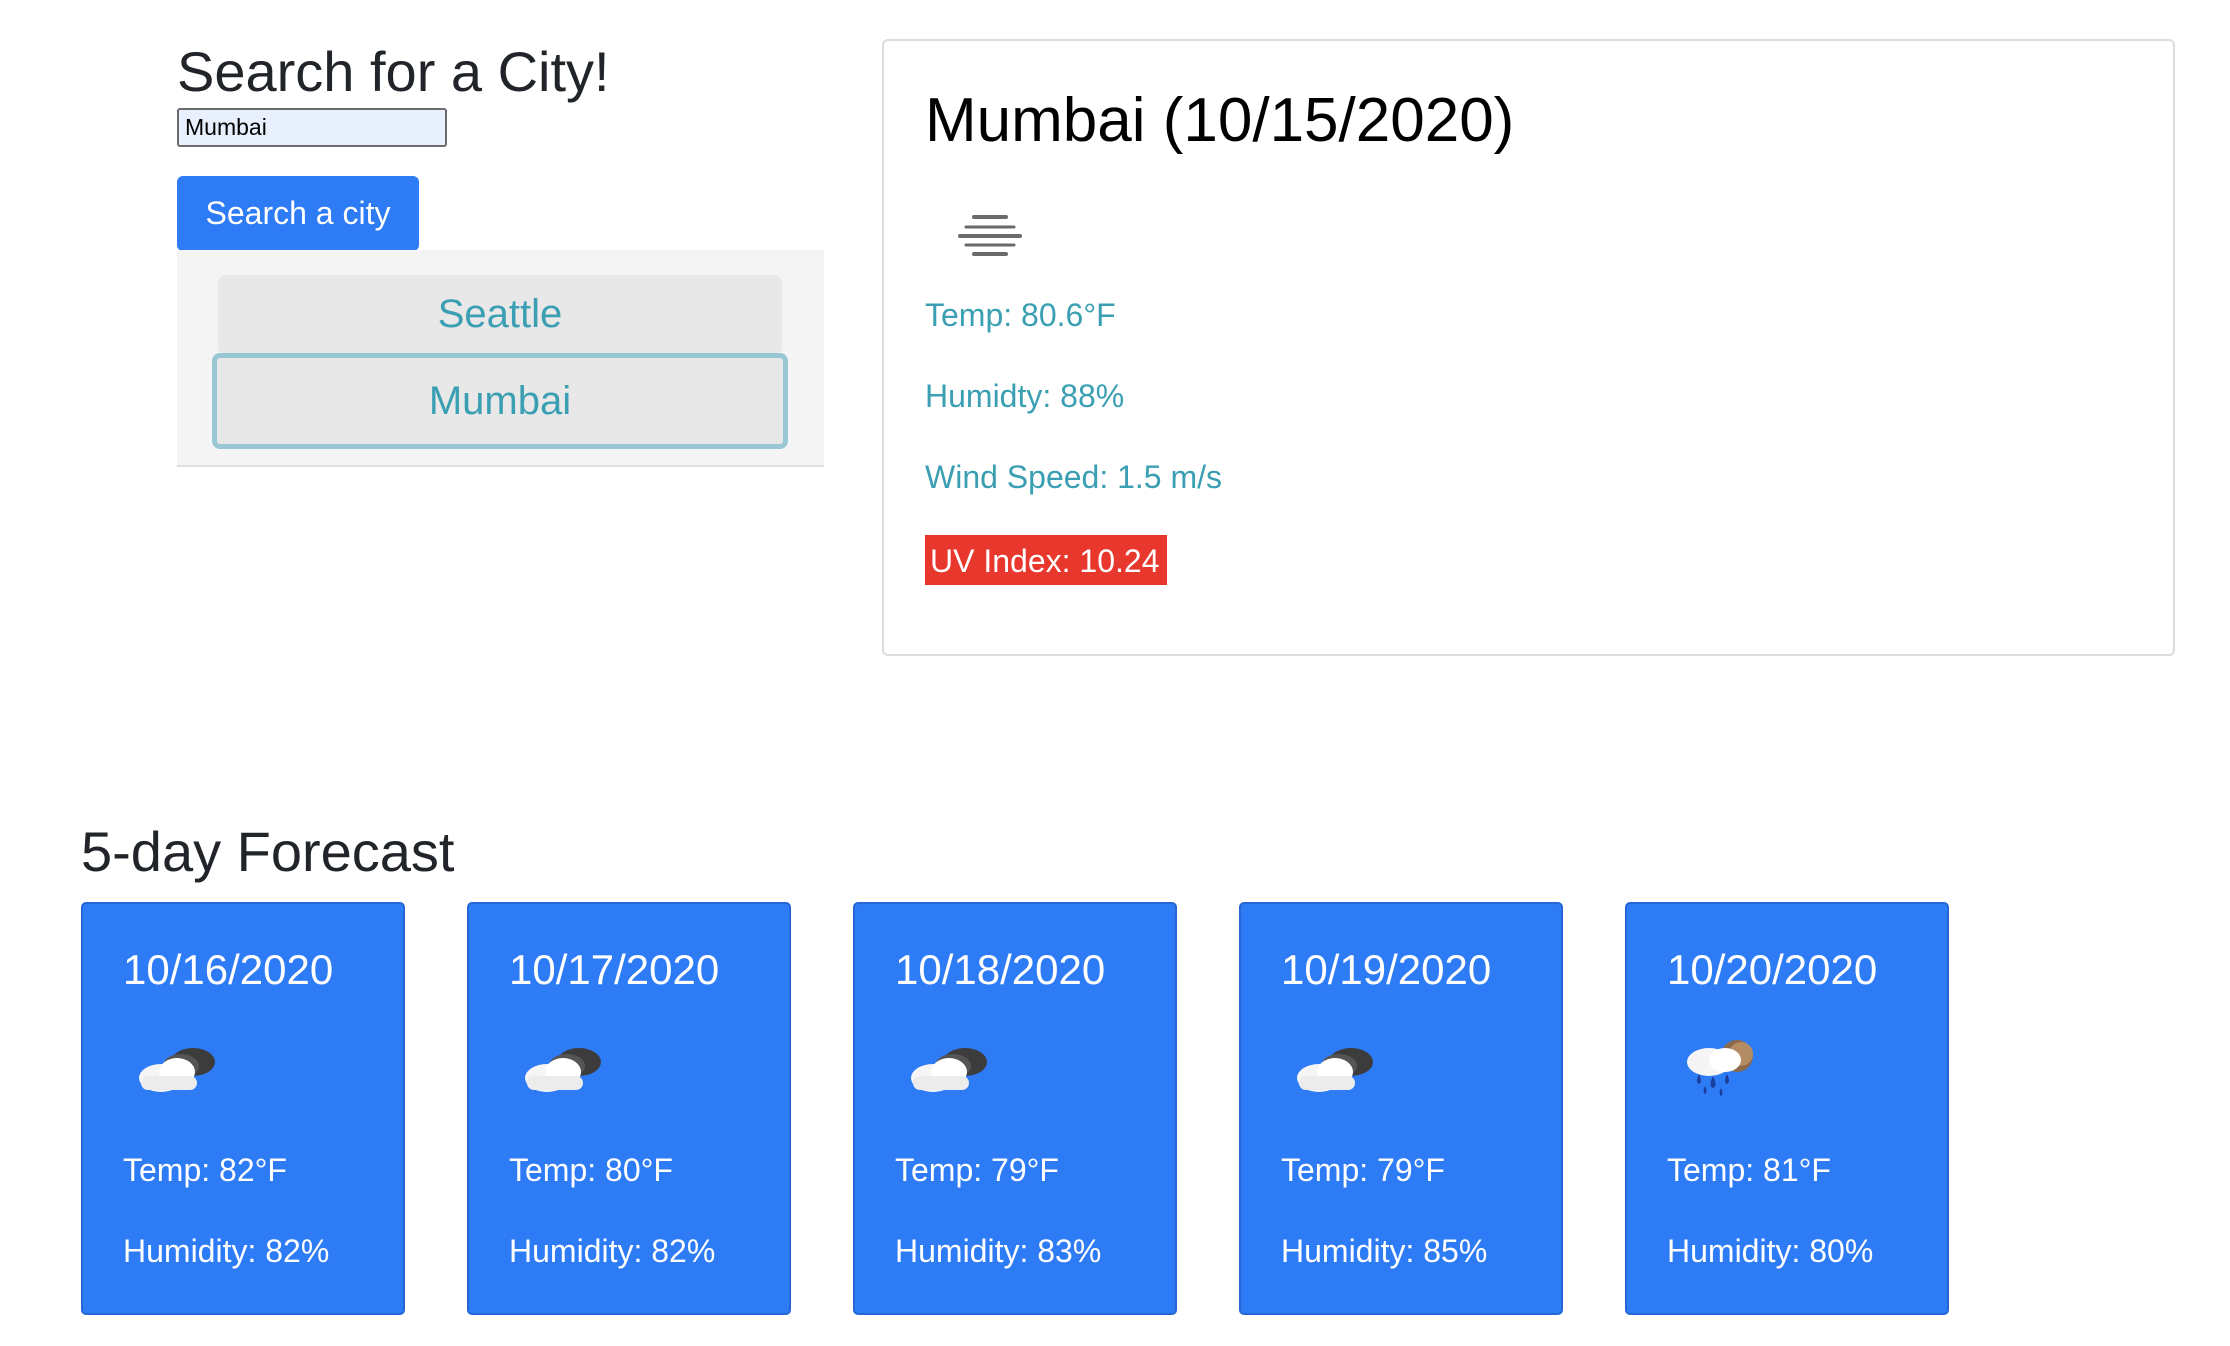 This screenshot has height=1346, width=2230. What do you see at coordinates (1386, 969) in the screenshot?
I see `forecast-date: 10/19/2020` at bounding box center [1386, 969].